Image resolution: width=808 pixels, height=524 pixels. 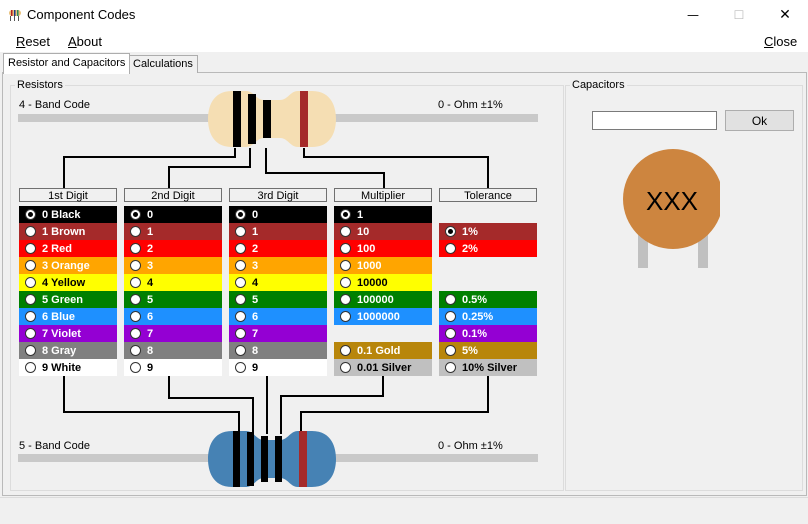 What do you see at coordinates (278, 316) in the screenshot?
I see `third-digit-option: 6` at bounding box center [278, 316].